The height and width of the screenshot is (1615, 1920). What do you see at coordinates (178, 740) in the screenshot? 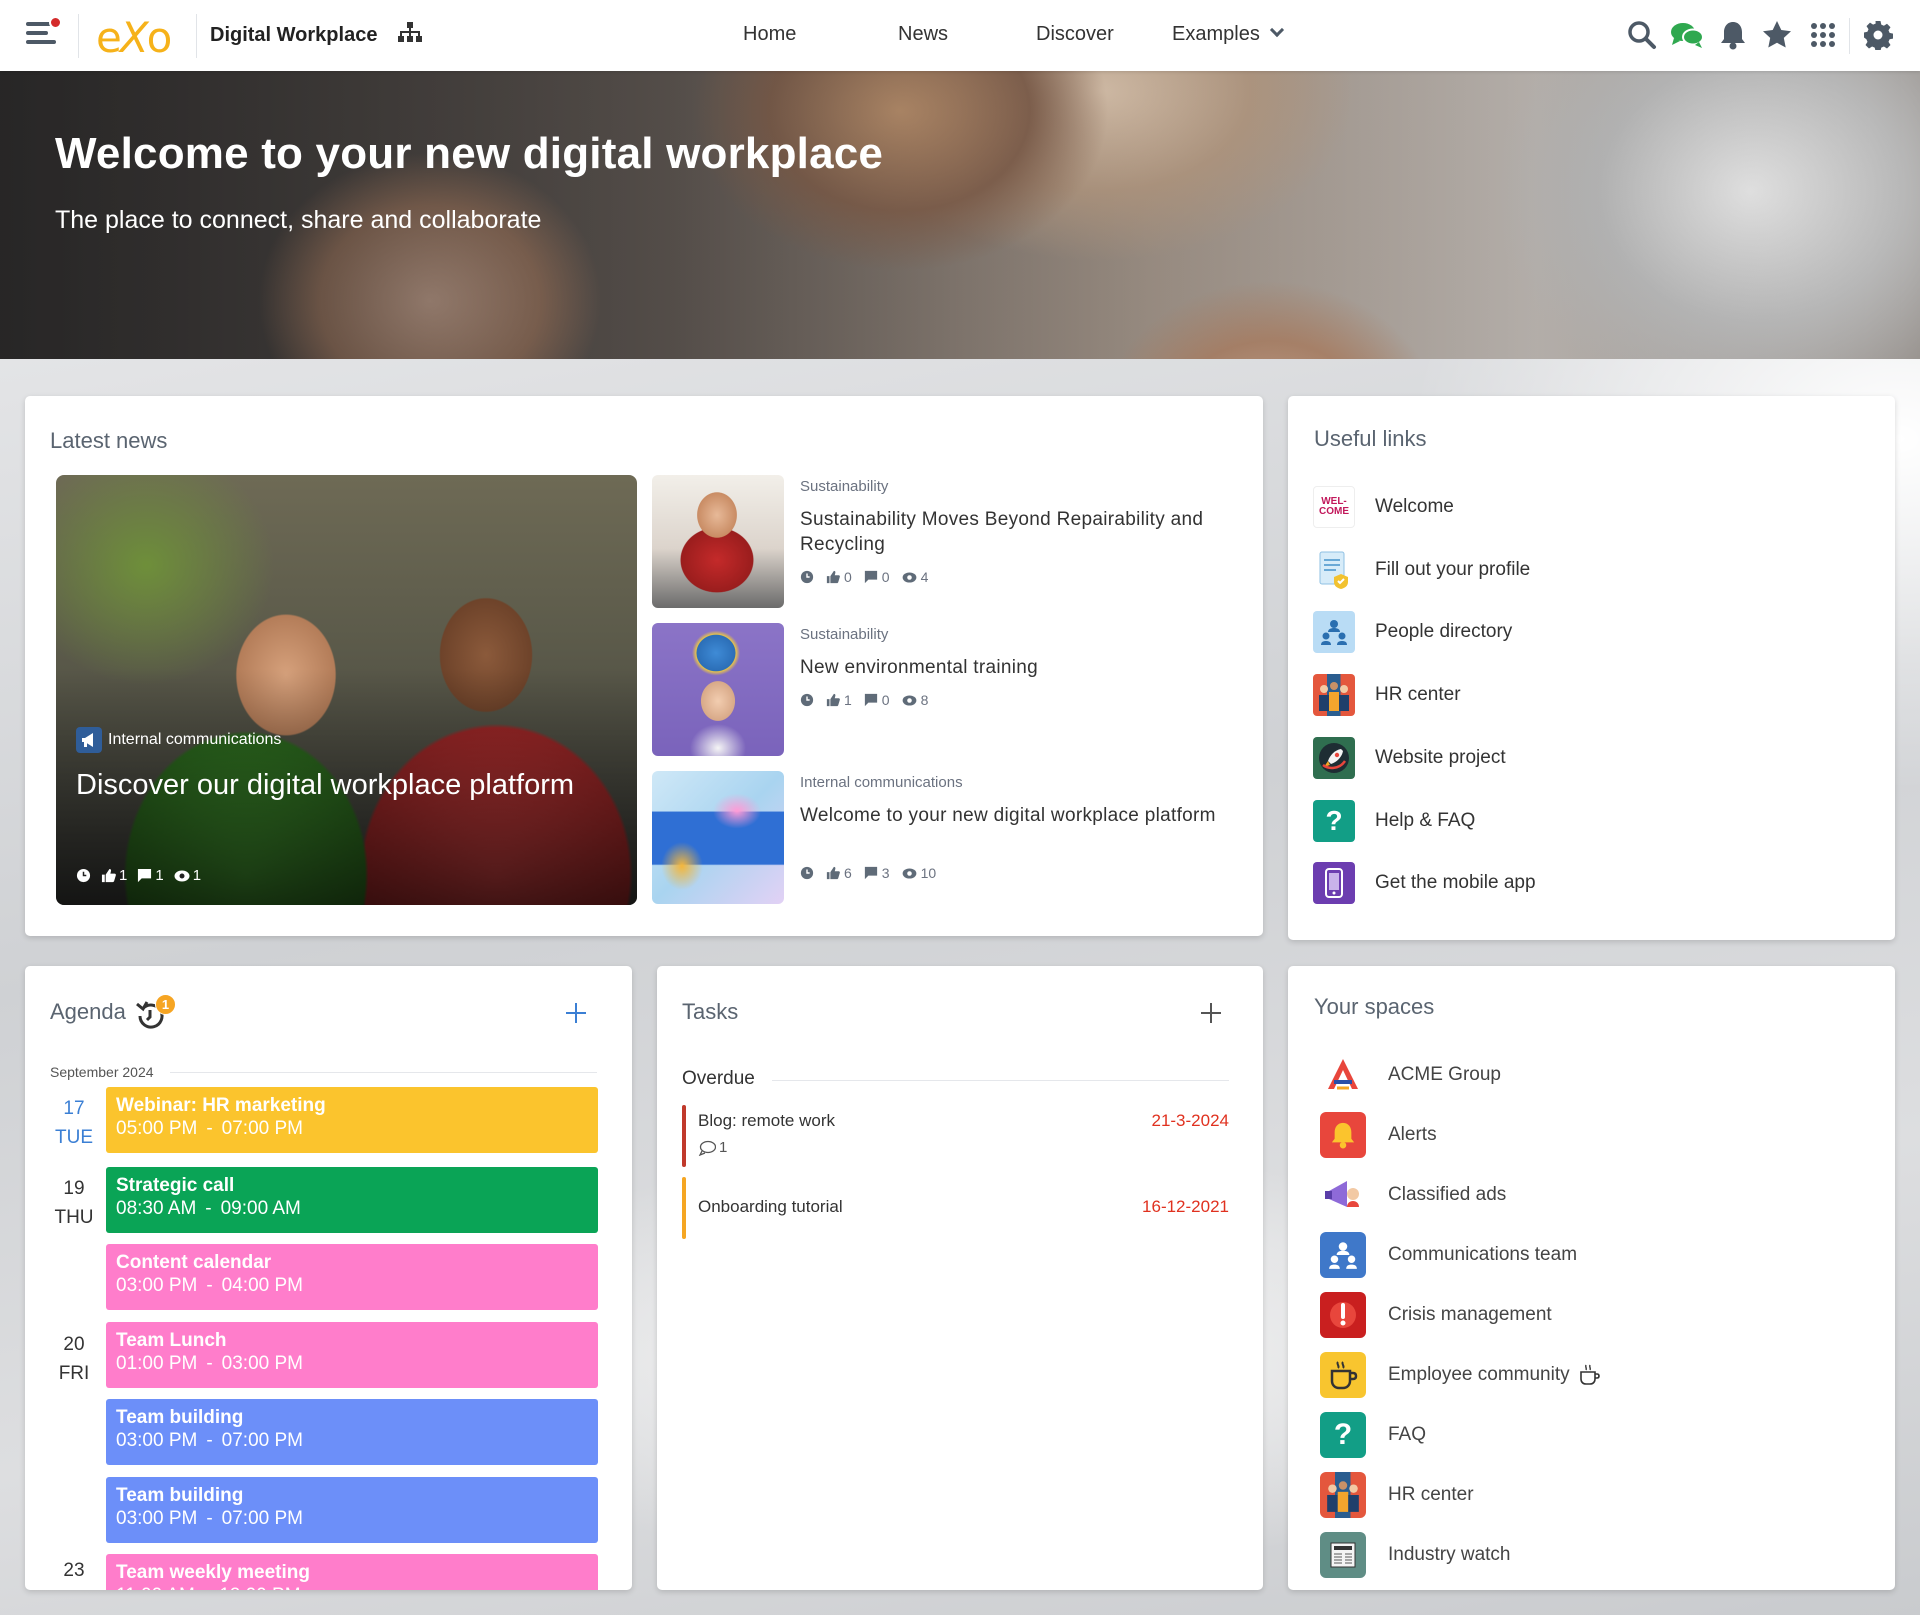
I see `featured-category: Internal communications` at bounding box center [178, 740].